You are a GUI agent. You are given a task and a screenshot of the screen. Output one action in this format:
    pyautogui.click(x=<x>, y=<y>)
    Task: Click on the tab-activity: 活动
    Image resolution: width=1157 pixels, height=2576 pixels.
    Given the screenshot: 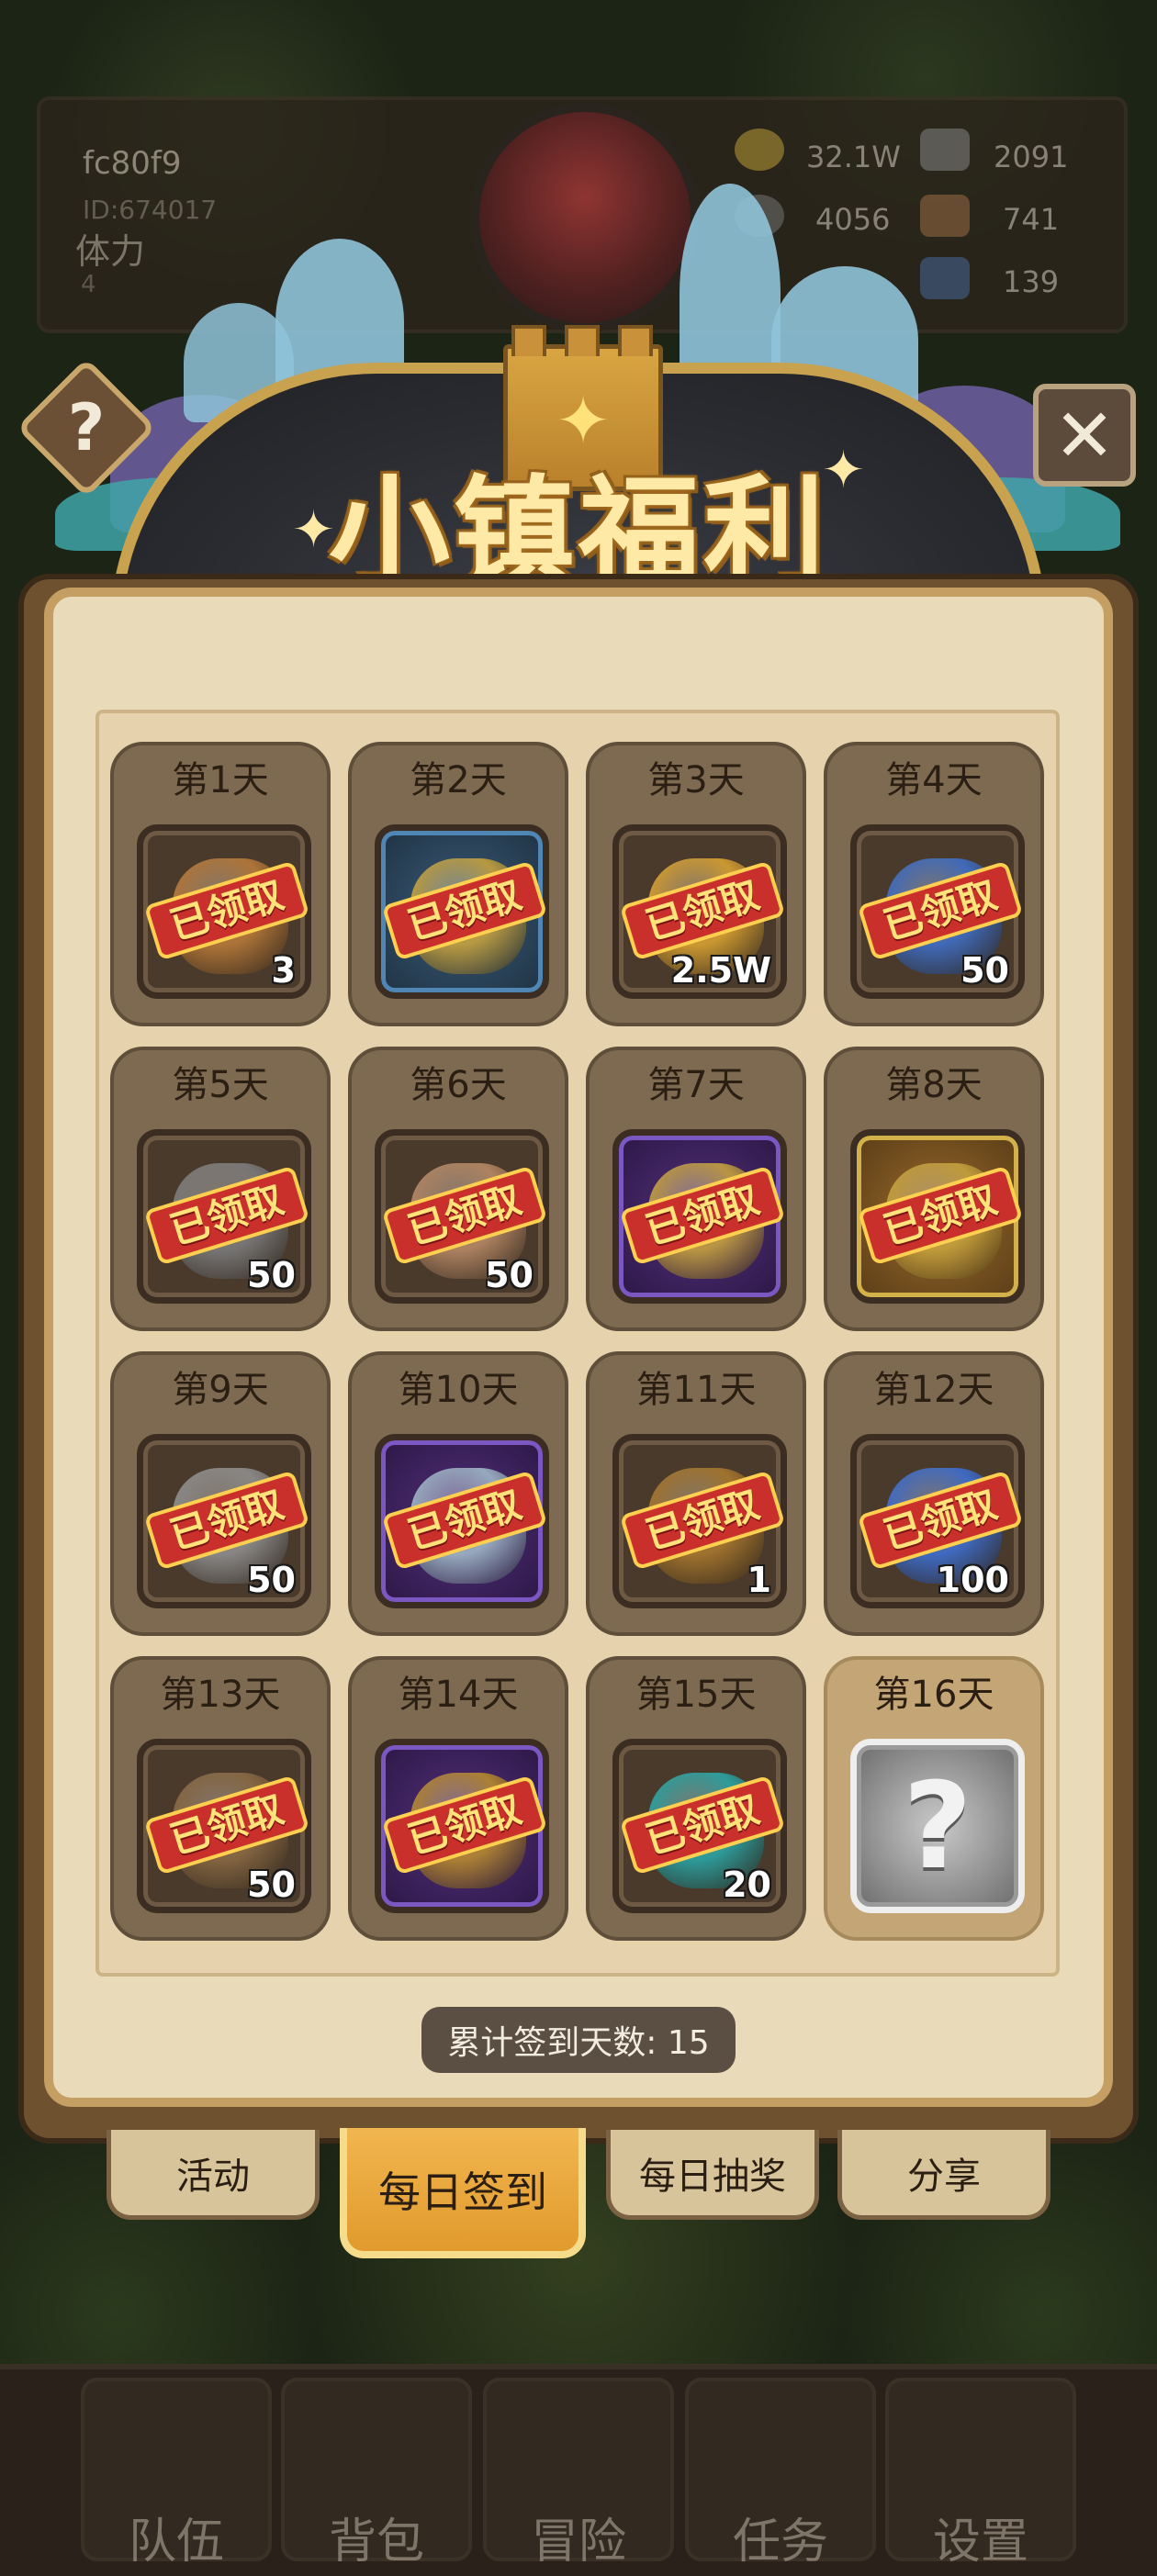 What is the action you would take?
    pyautogui.click(x=213, y=2175)
    